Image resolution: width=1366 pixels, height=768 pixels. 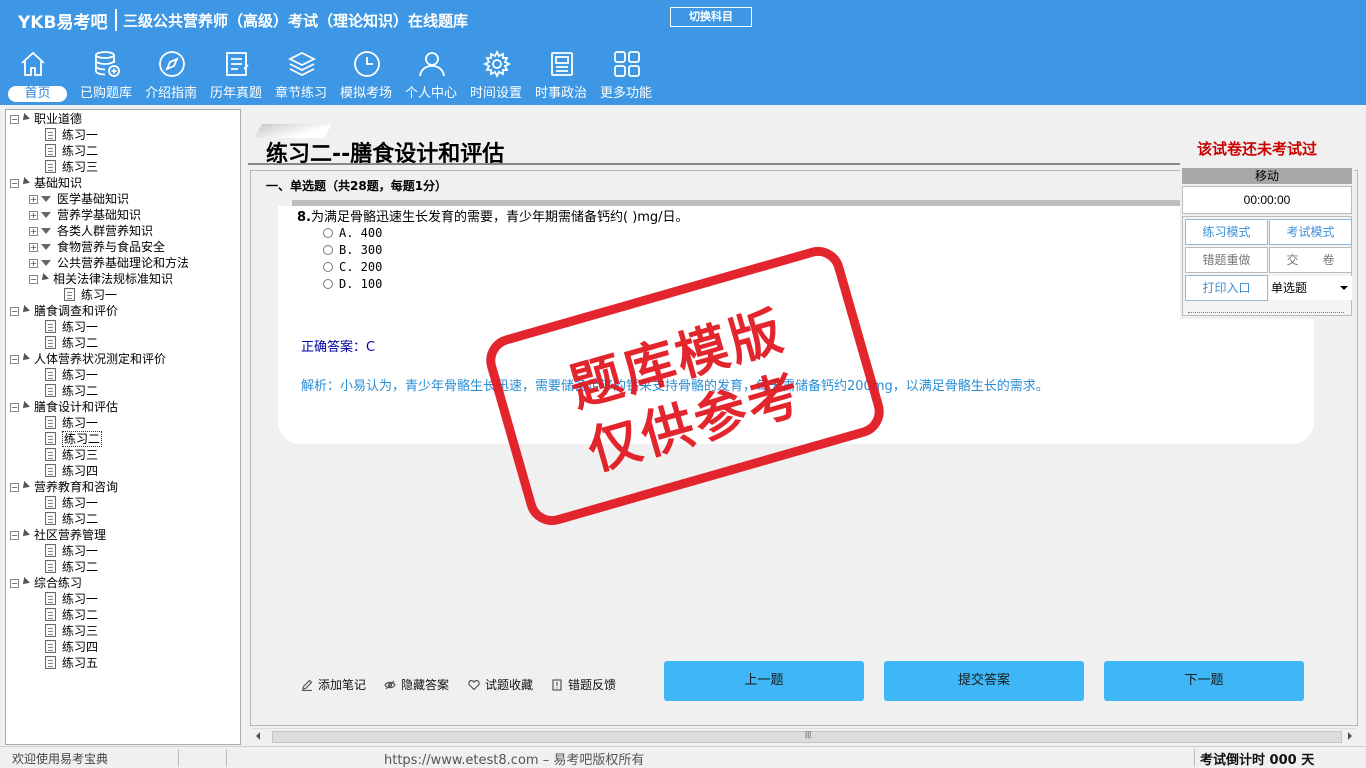 I want to click on print-button: 打印入口, so click(x=1226, y=288).